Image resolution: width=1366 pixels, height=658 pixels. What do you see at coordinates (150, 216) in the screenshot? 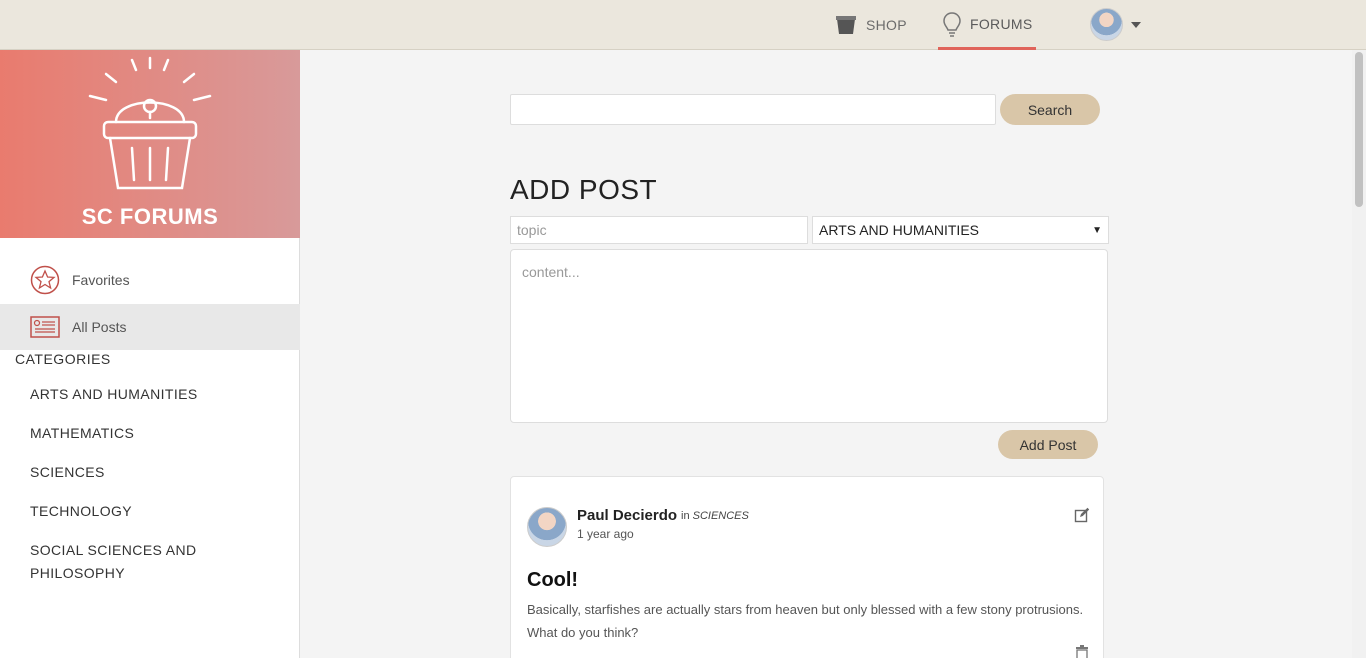
I see `brand-title: SC FORUMS` at bounding box center [150, 216].